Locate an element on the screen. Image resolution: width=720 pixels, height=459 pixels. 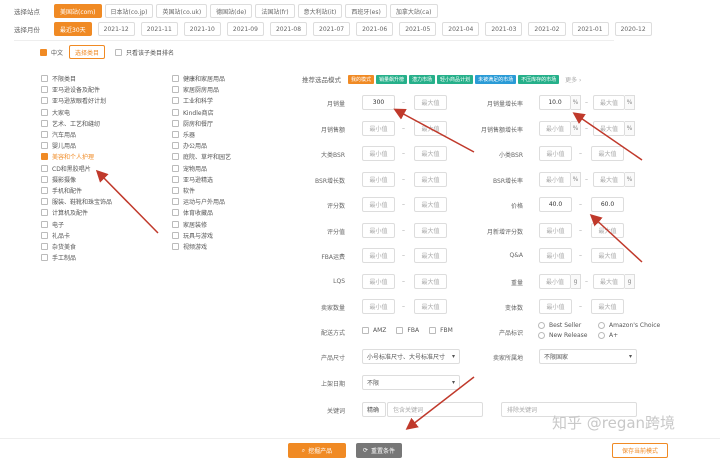
arrow-sales is located at coordinates (434, 130).